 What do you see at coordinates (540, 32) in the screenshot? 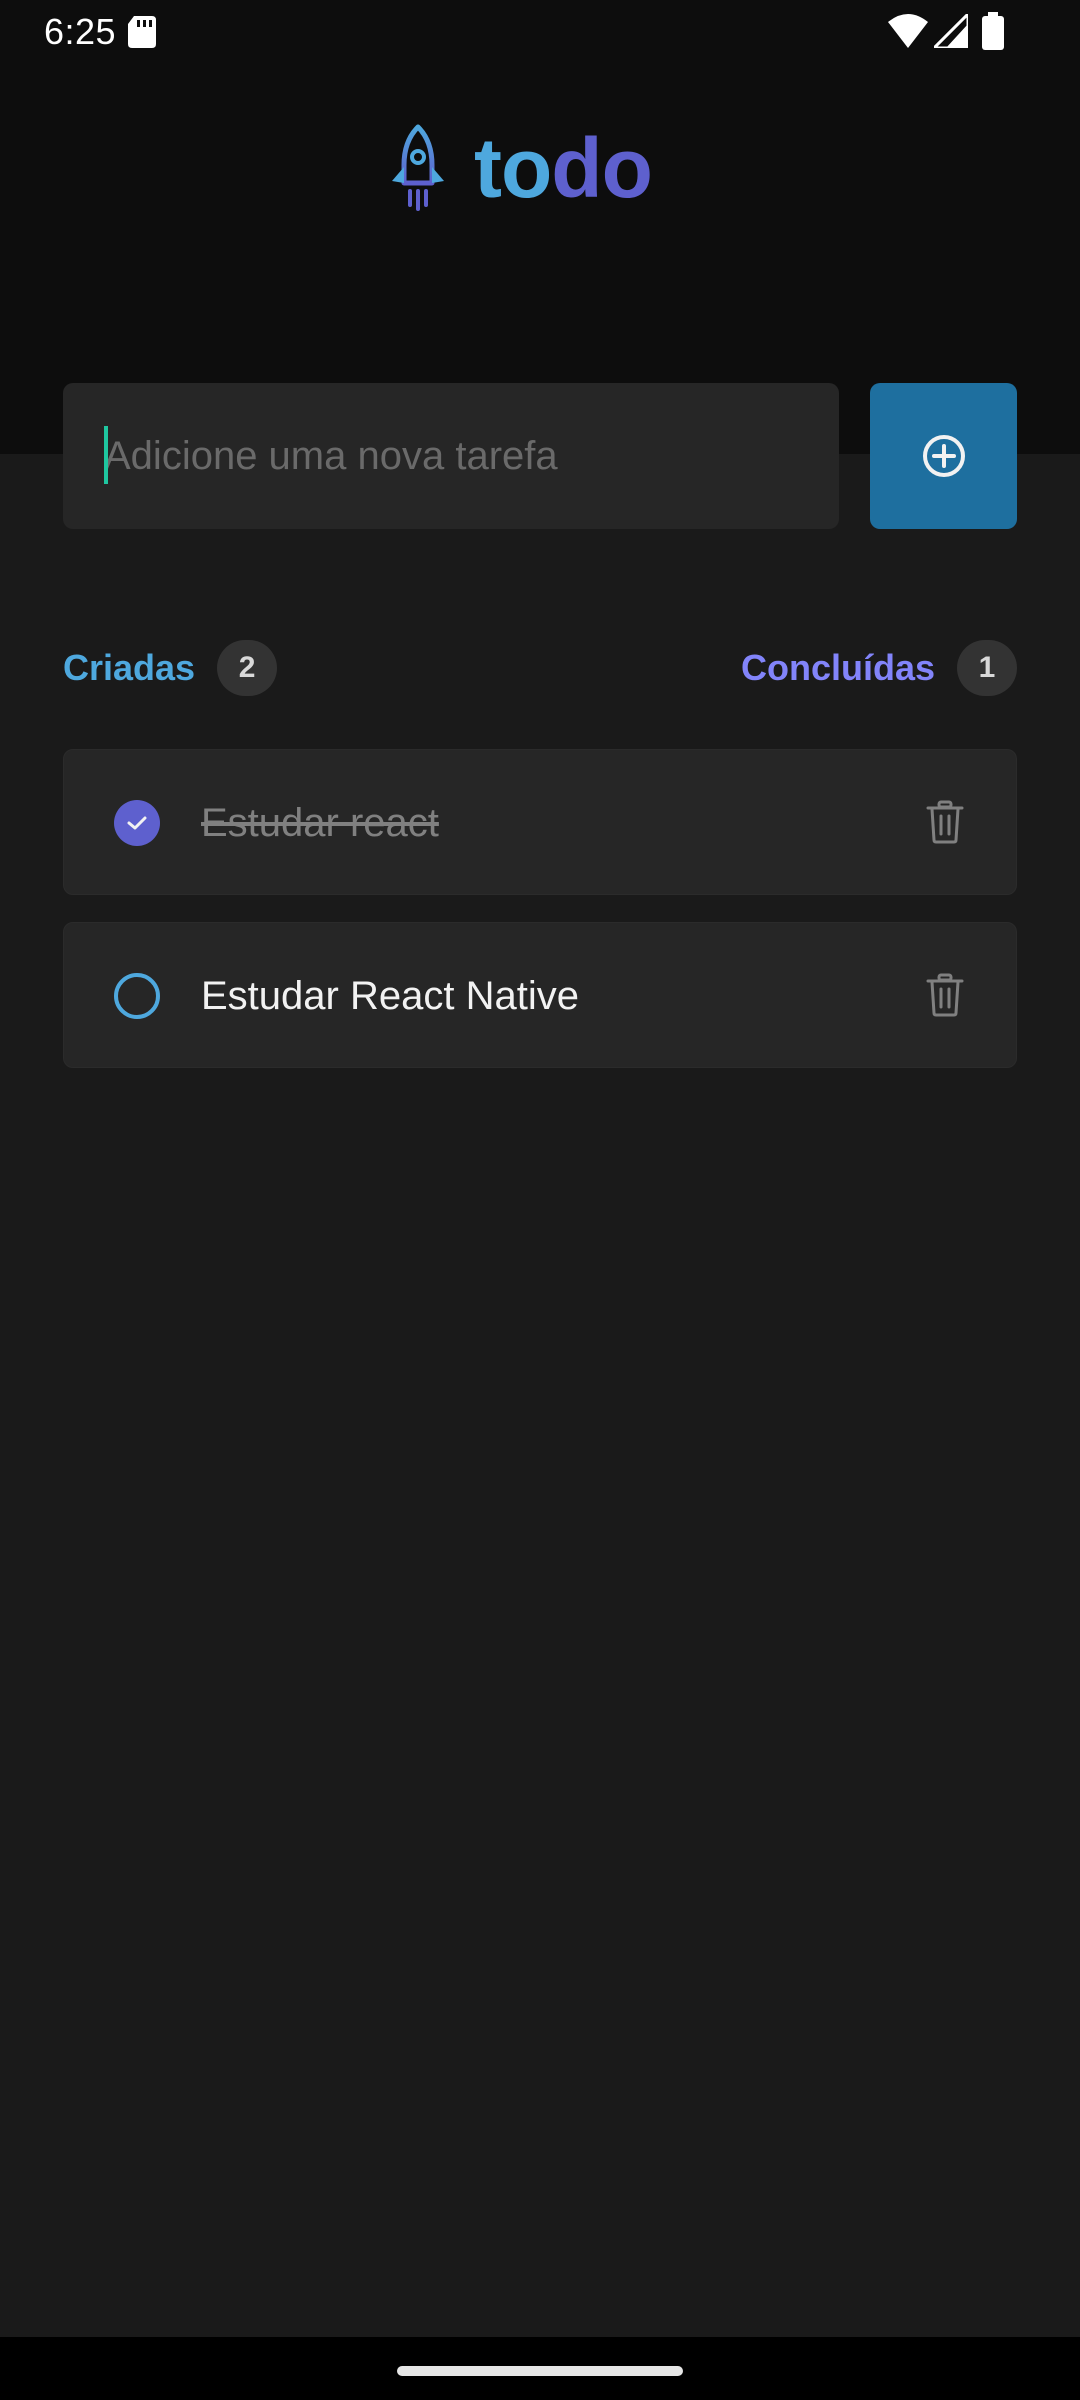
I see `status-bar: 6:25` at bounding box center [540, 32].